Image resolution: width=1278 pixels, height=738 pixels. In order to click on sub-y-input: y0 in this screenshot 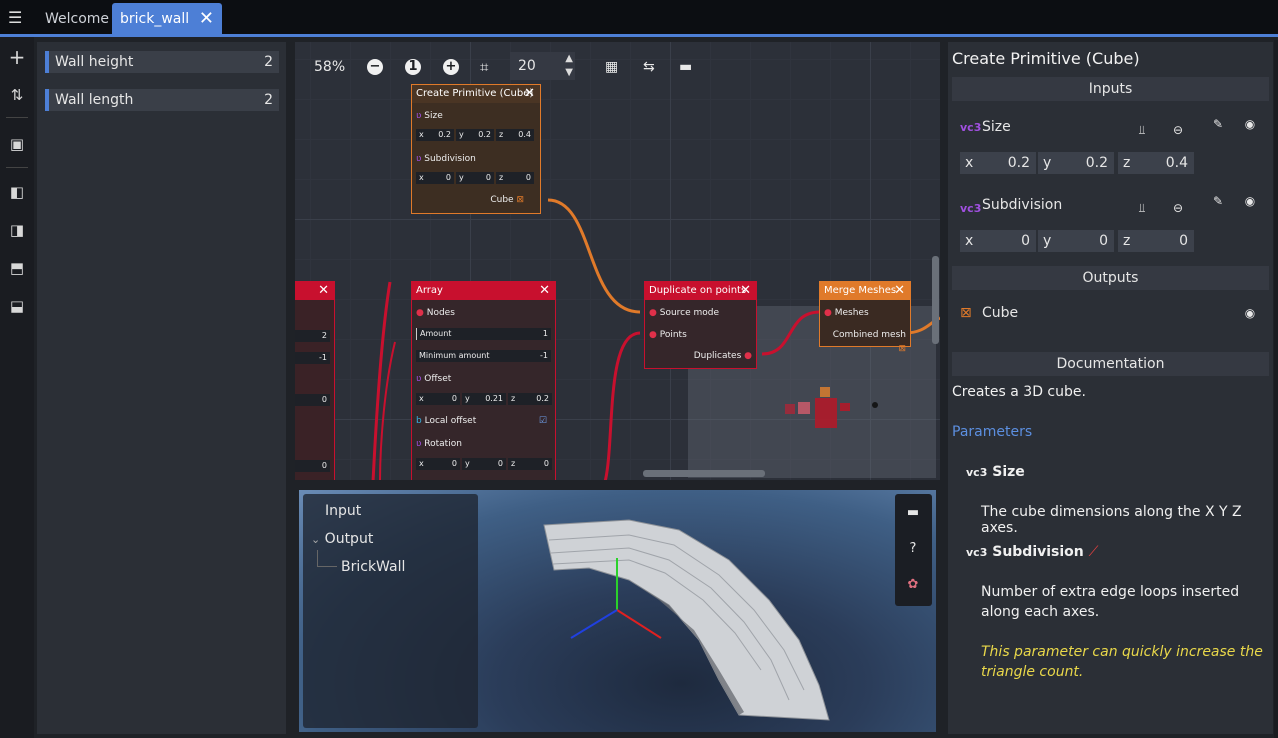, I will do `click(1076, 241)`.